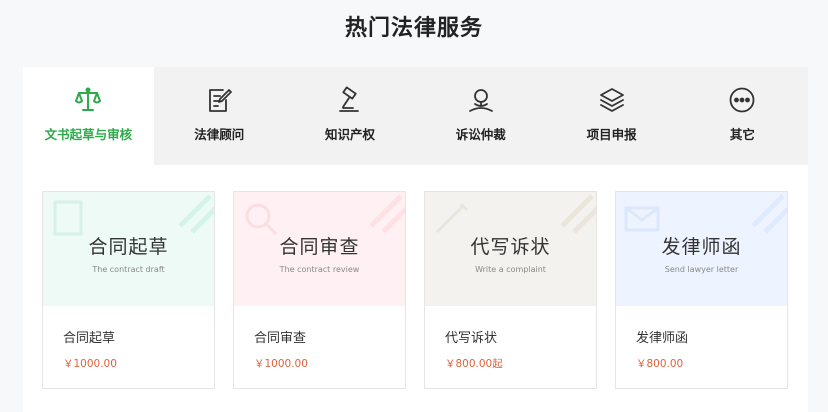 The width and height of the screenshot is (828, 412). Describe the element at coordinates (88, 134) in the screenshot. I see `tab-label: 文书起草与审核` at that location.